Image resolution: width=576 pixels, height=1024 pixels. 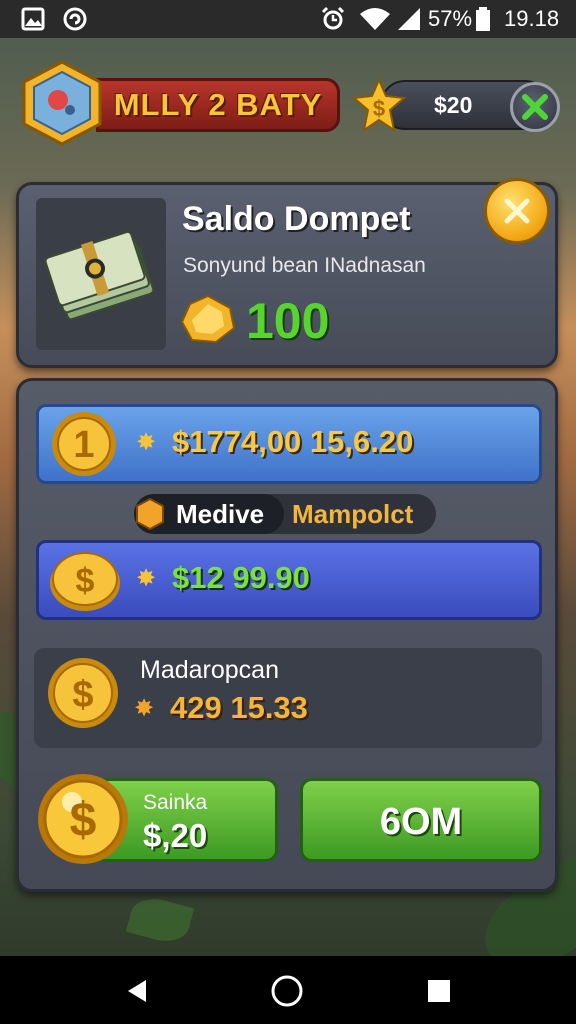 I want to click on gold-gem-icon, so click(x=208, y=319).